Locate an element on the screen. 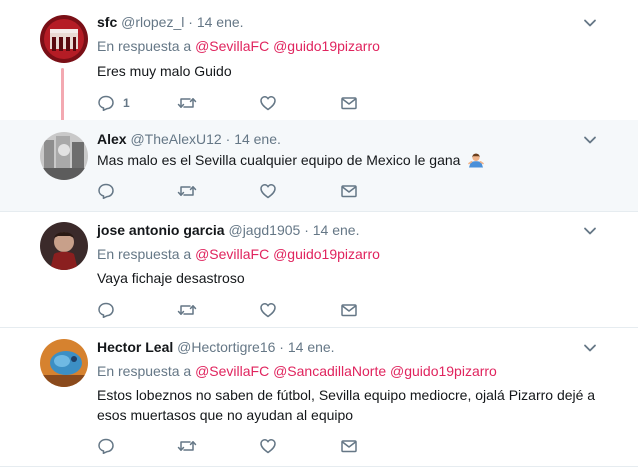 The height and width of the screenshot is (469, 638). user-handle: @rlopez_l is located at coordinates (152, 22).